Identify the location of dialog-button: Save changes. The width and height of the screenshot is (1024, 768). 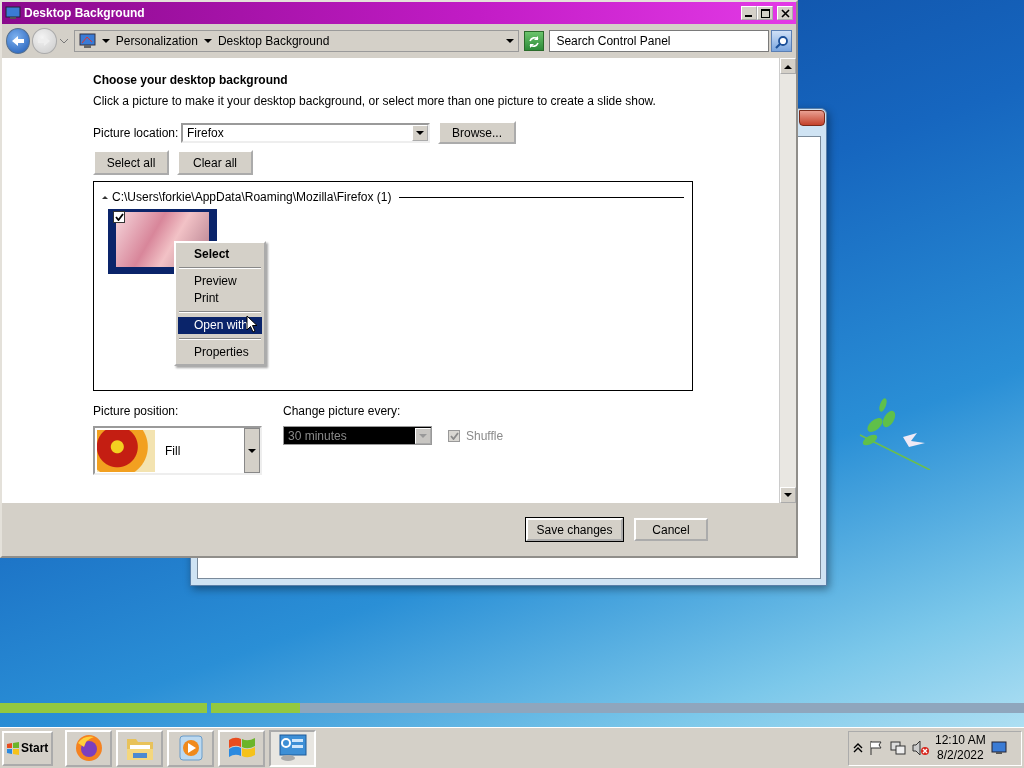
(574, 529).